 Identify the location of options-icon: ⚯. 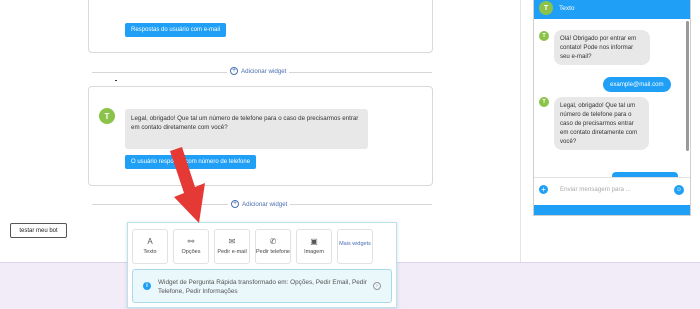
(191, 241).